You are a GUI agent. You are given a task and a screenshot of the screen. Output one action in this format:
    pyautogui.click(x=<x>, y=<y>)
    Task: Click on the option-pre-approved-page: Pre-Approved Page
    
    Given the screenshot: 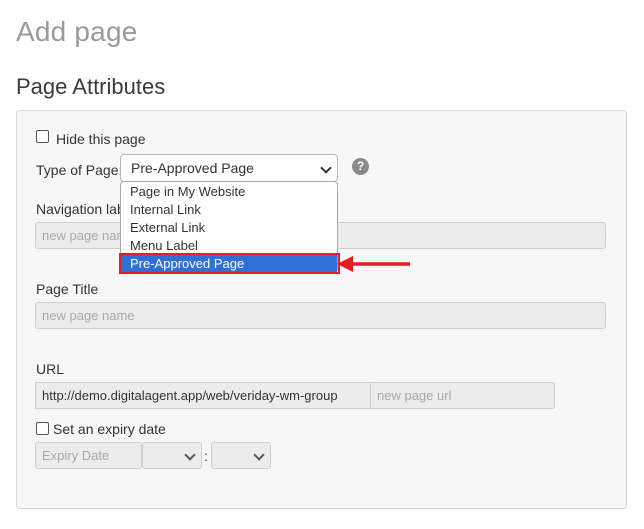 What is the action you would take?
    pyautogui.click(x=229, y=264)
    